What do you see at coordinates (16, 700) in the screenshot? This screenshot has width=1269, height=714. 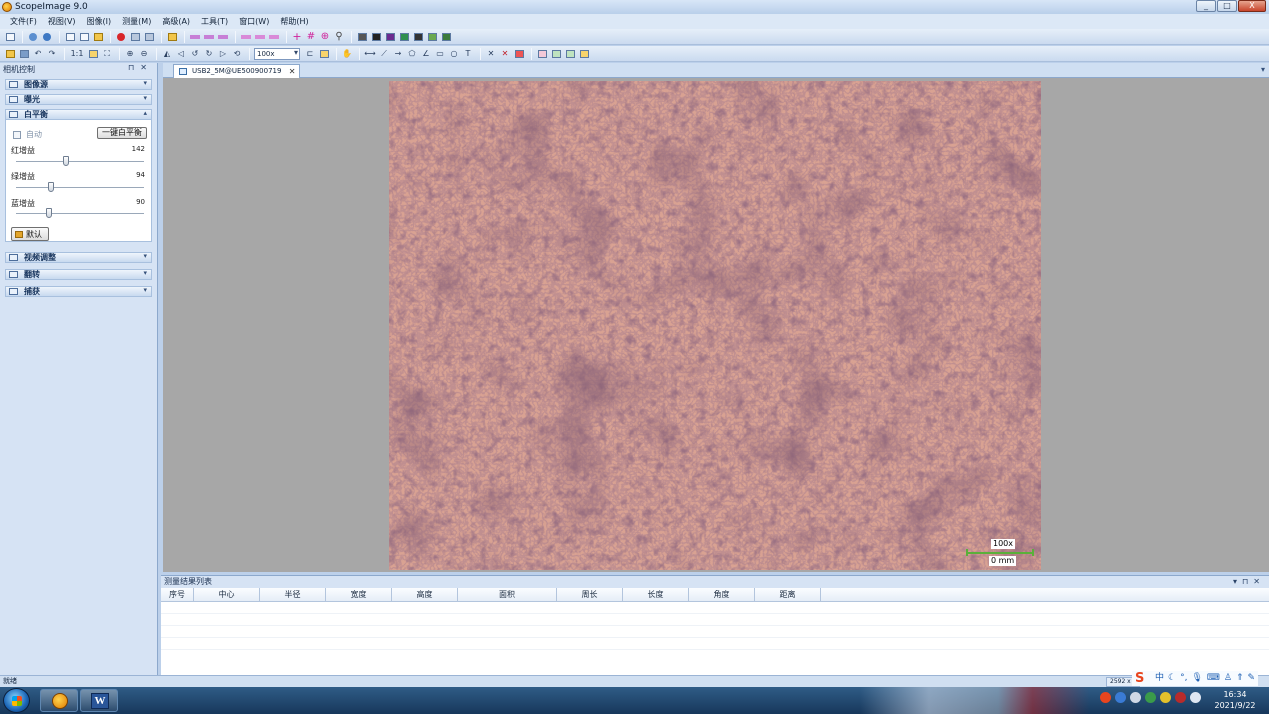 I see `start-button` at bounding box center [16, 700].